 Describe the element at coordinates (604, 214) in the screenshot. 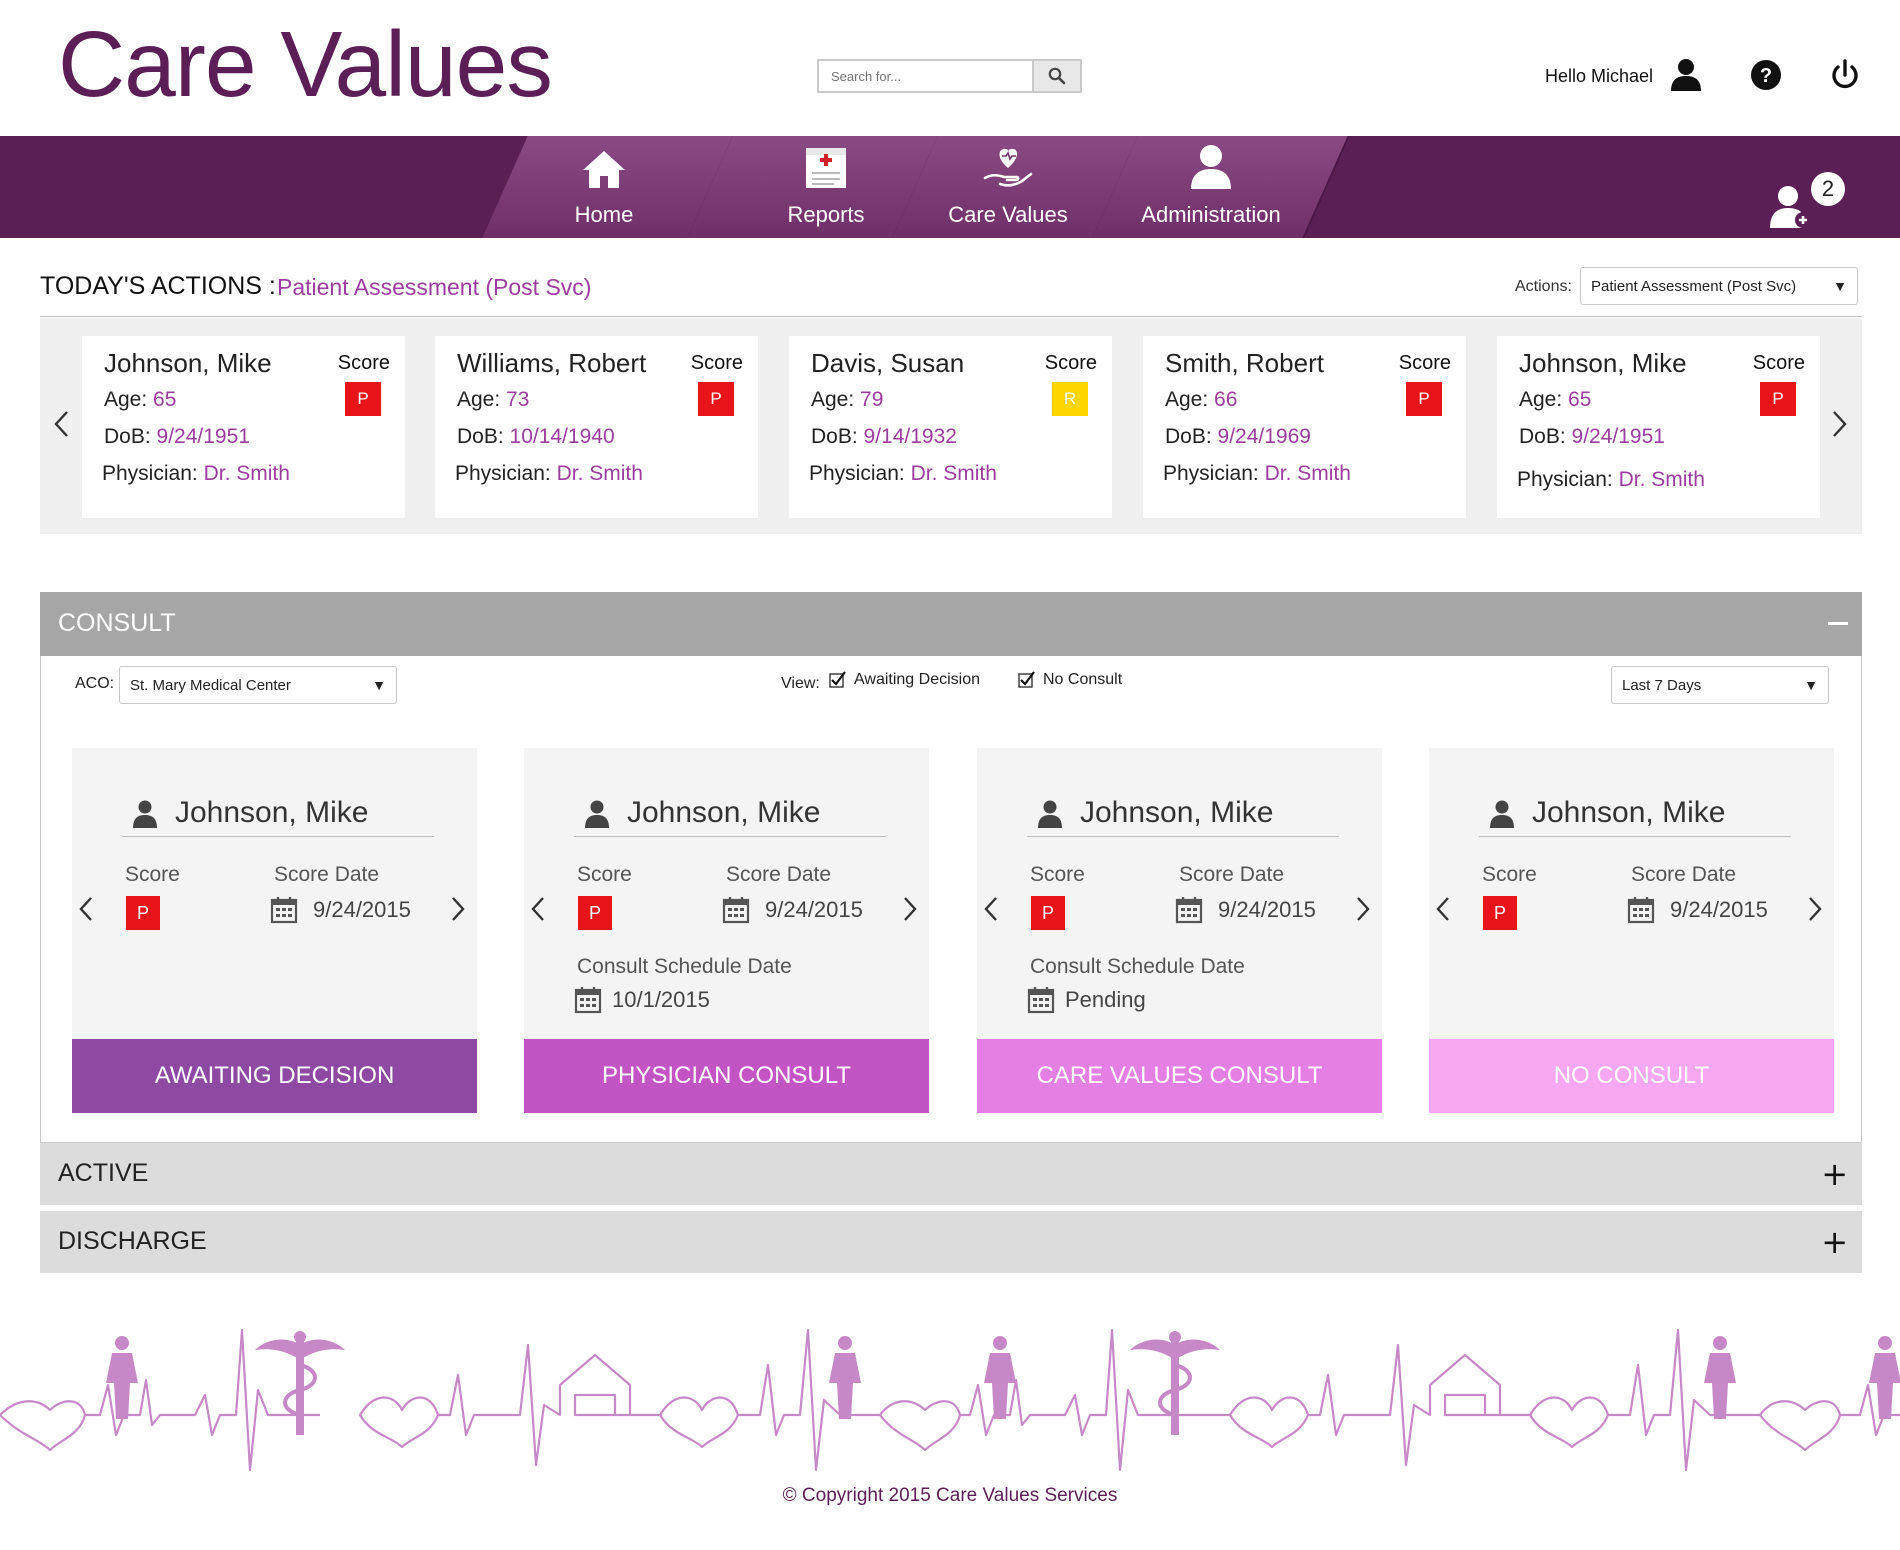

I see `nav-tab-label: Home` at that location.